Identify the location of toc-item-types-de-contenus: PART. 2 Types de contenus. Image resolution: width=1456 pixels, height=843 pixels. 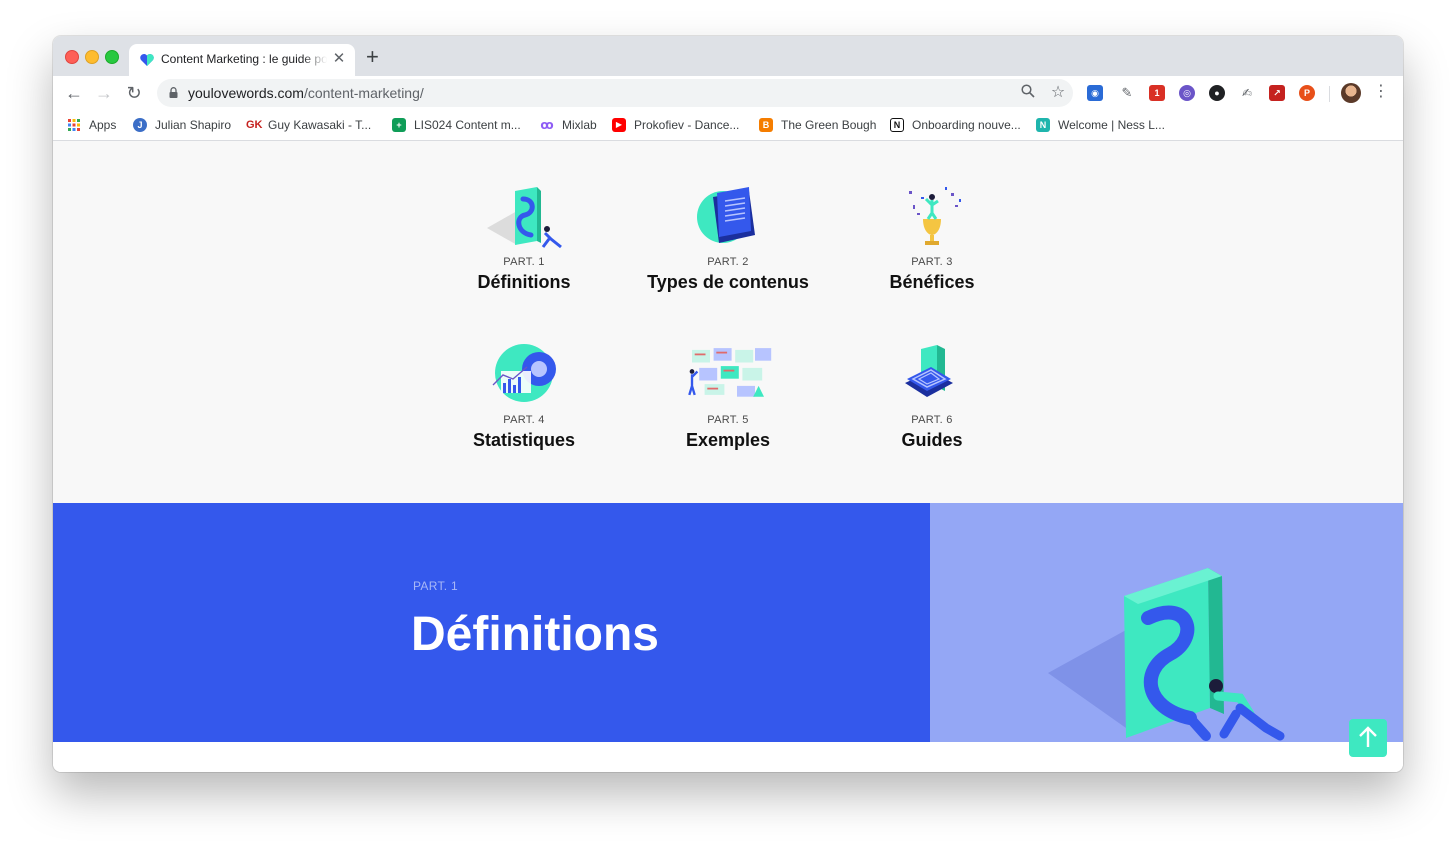
(728, 238).